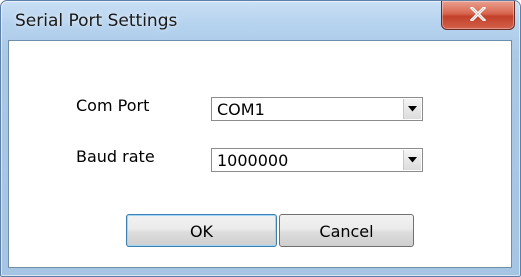  I want to click on baud-rate-dropdown-button, so click(412, 160).